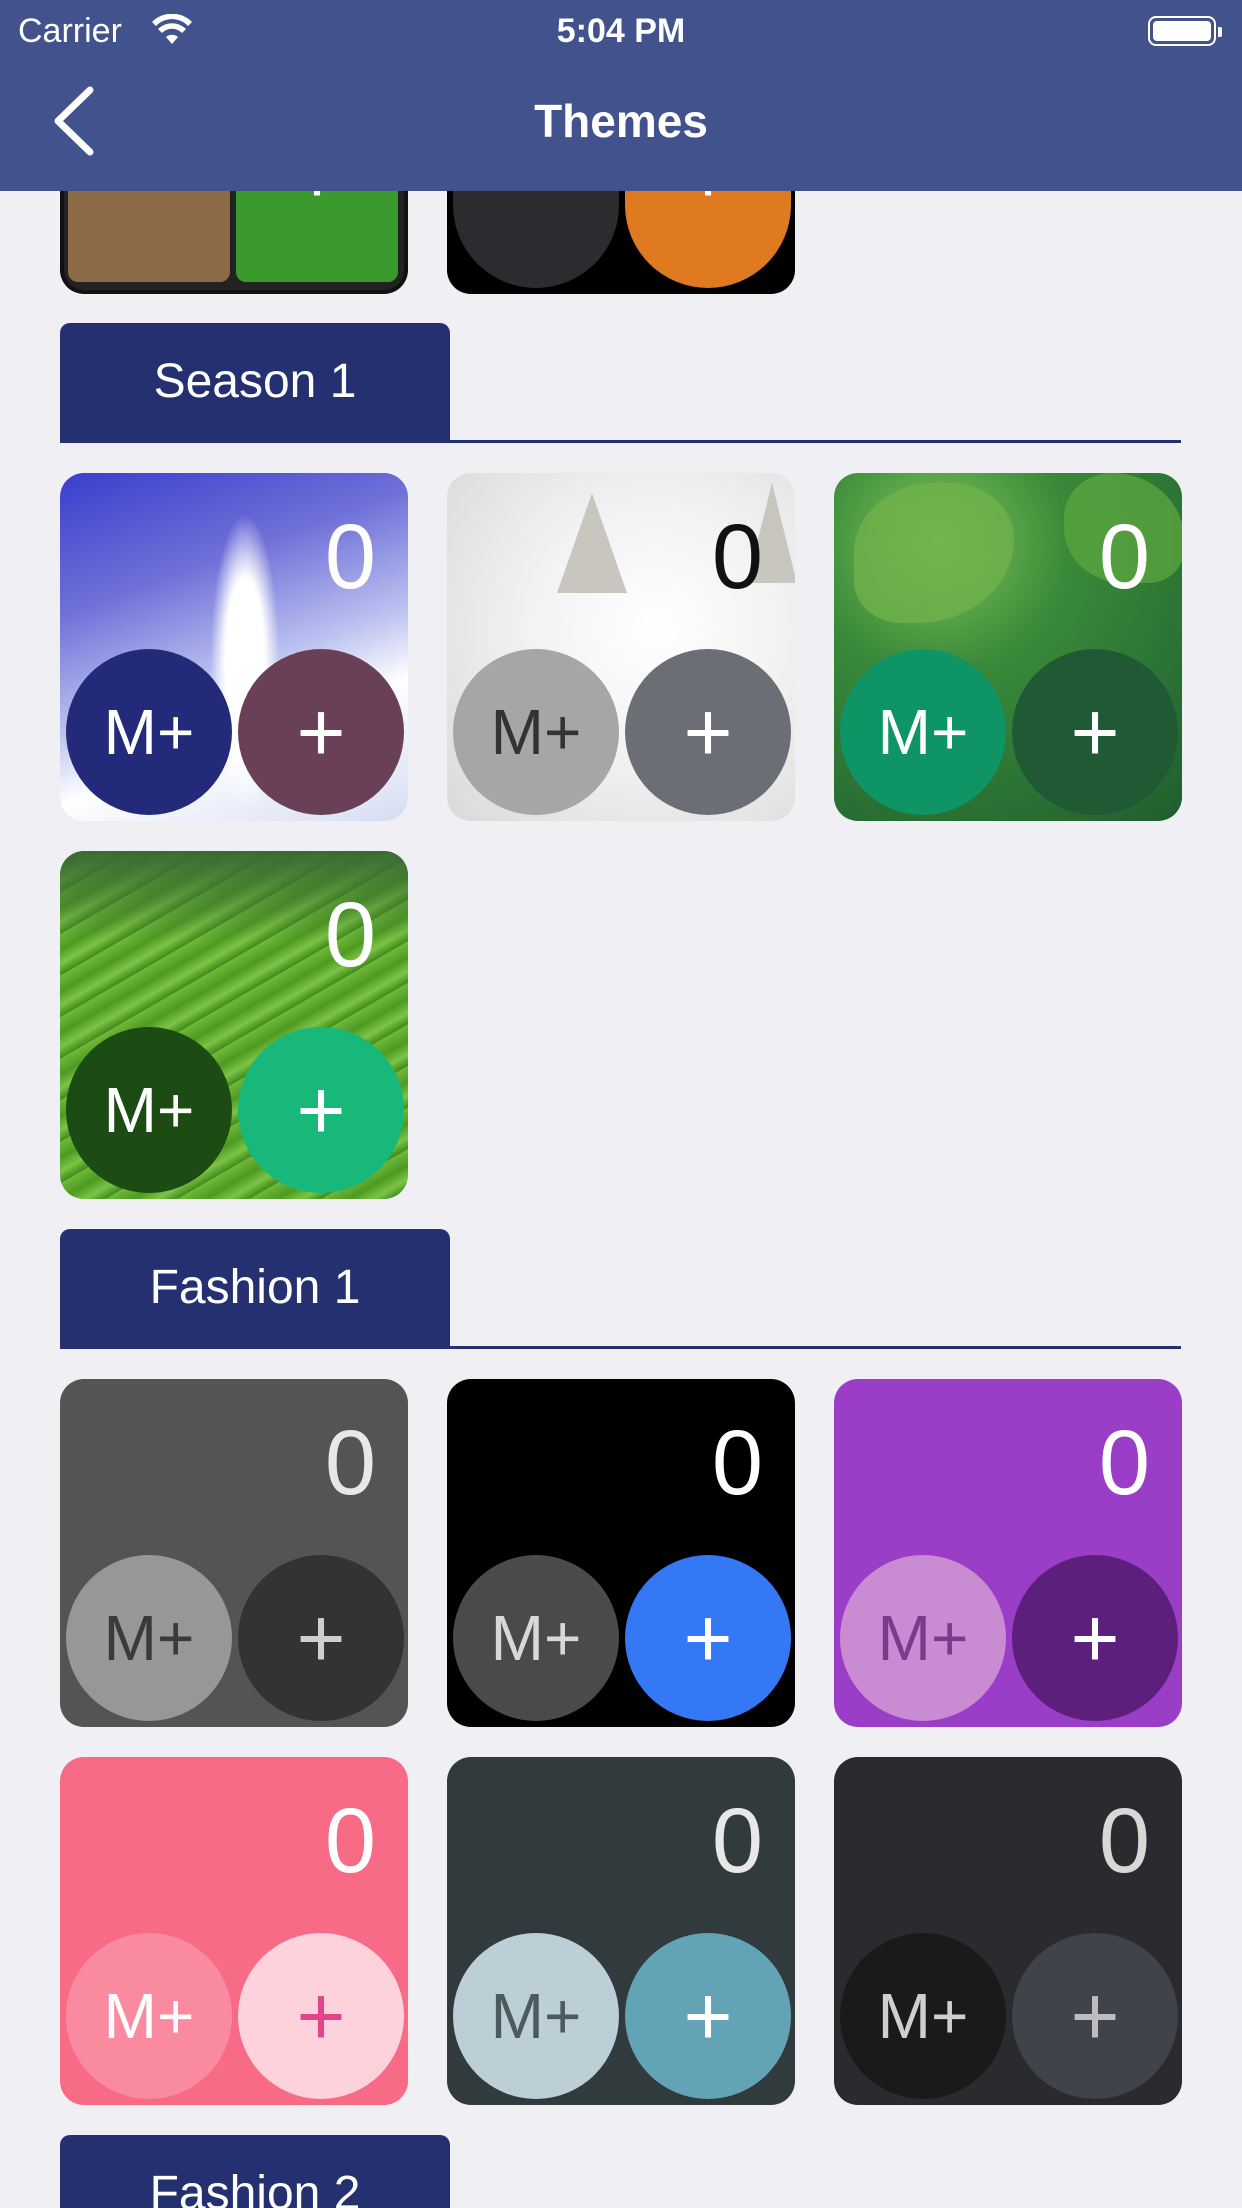 The image size is (1242, 2208). I want to click on theme-tile-arctic-fox: 0 M+ +, so click(621, 647).